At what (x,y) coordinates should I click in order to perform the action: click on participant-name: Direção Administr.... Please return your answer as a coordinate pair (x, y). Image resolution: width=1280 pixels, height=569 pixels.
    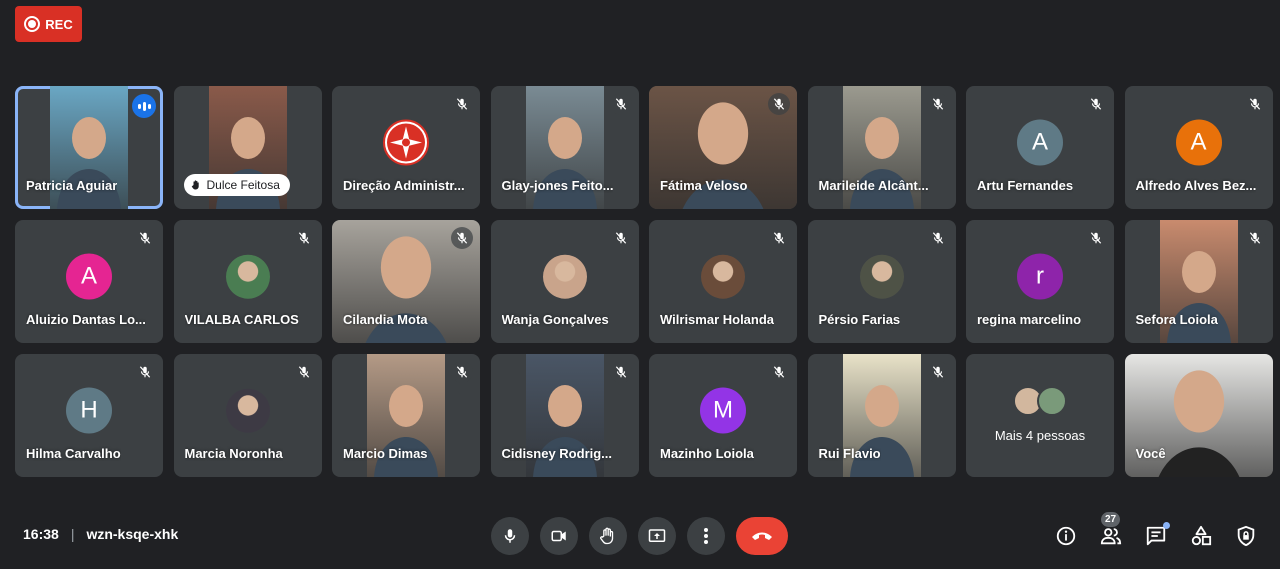
    Looking at the image, I should click on (404, 185).